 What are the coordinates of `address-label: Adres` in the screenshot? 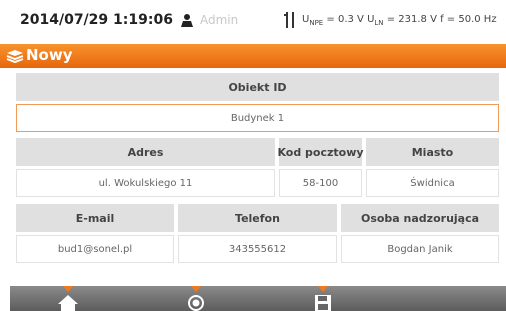 It's located at (145, 152).